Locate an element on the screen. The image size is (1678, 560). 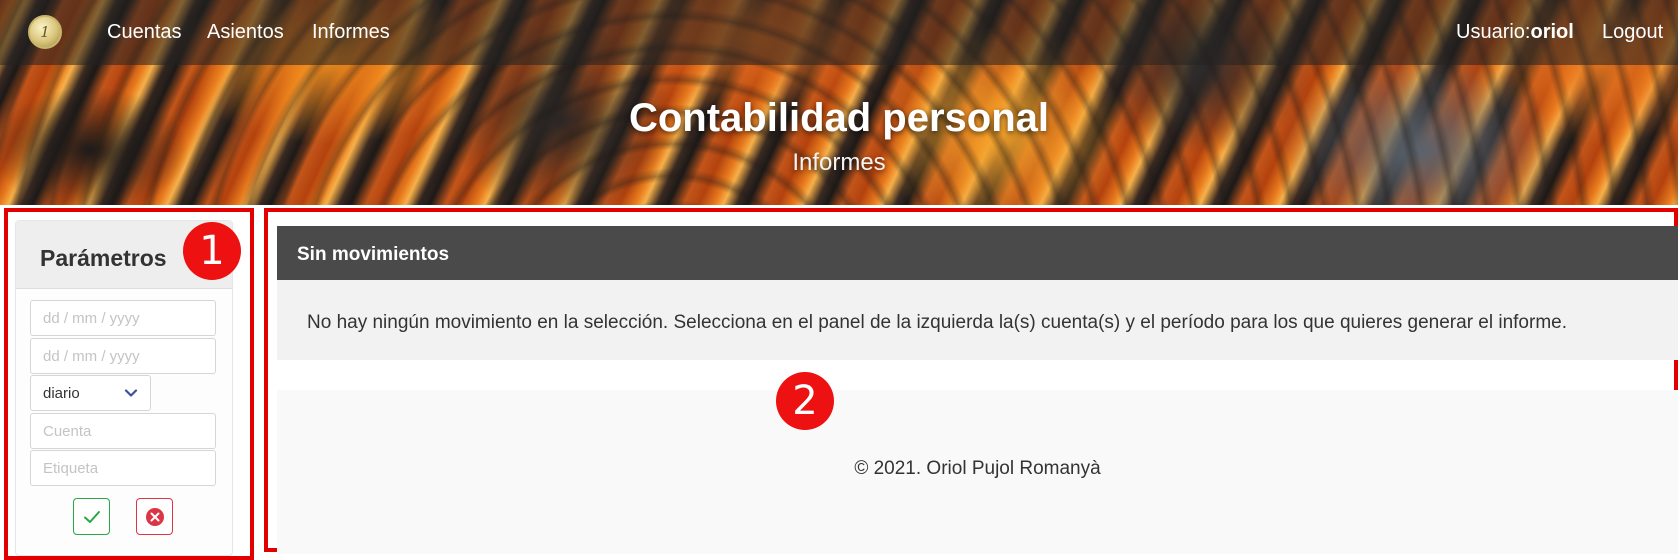
check-icon is located at coordinates (91, 516).